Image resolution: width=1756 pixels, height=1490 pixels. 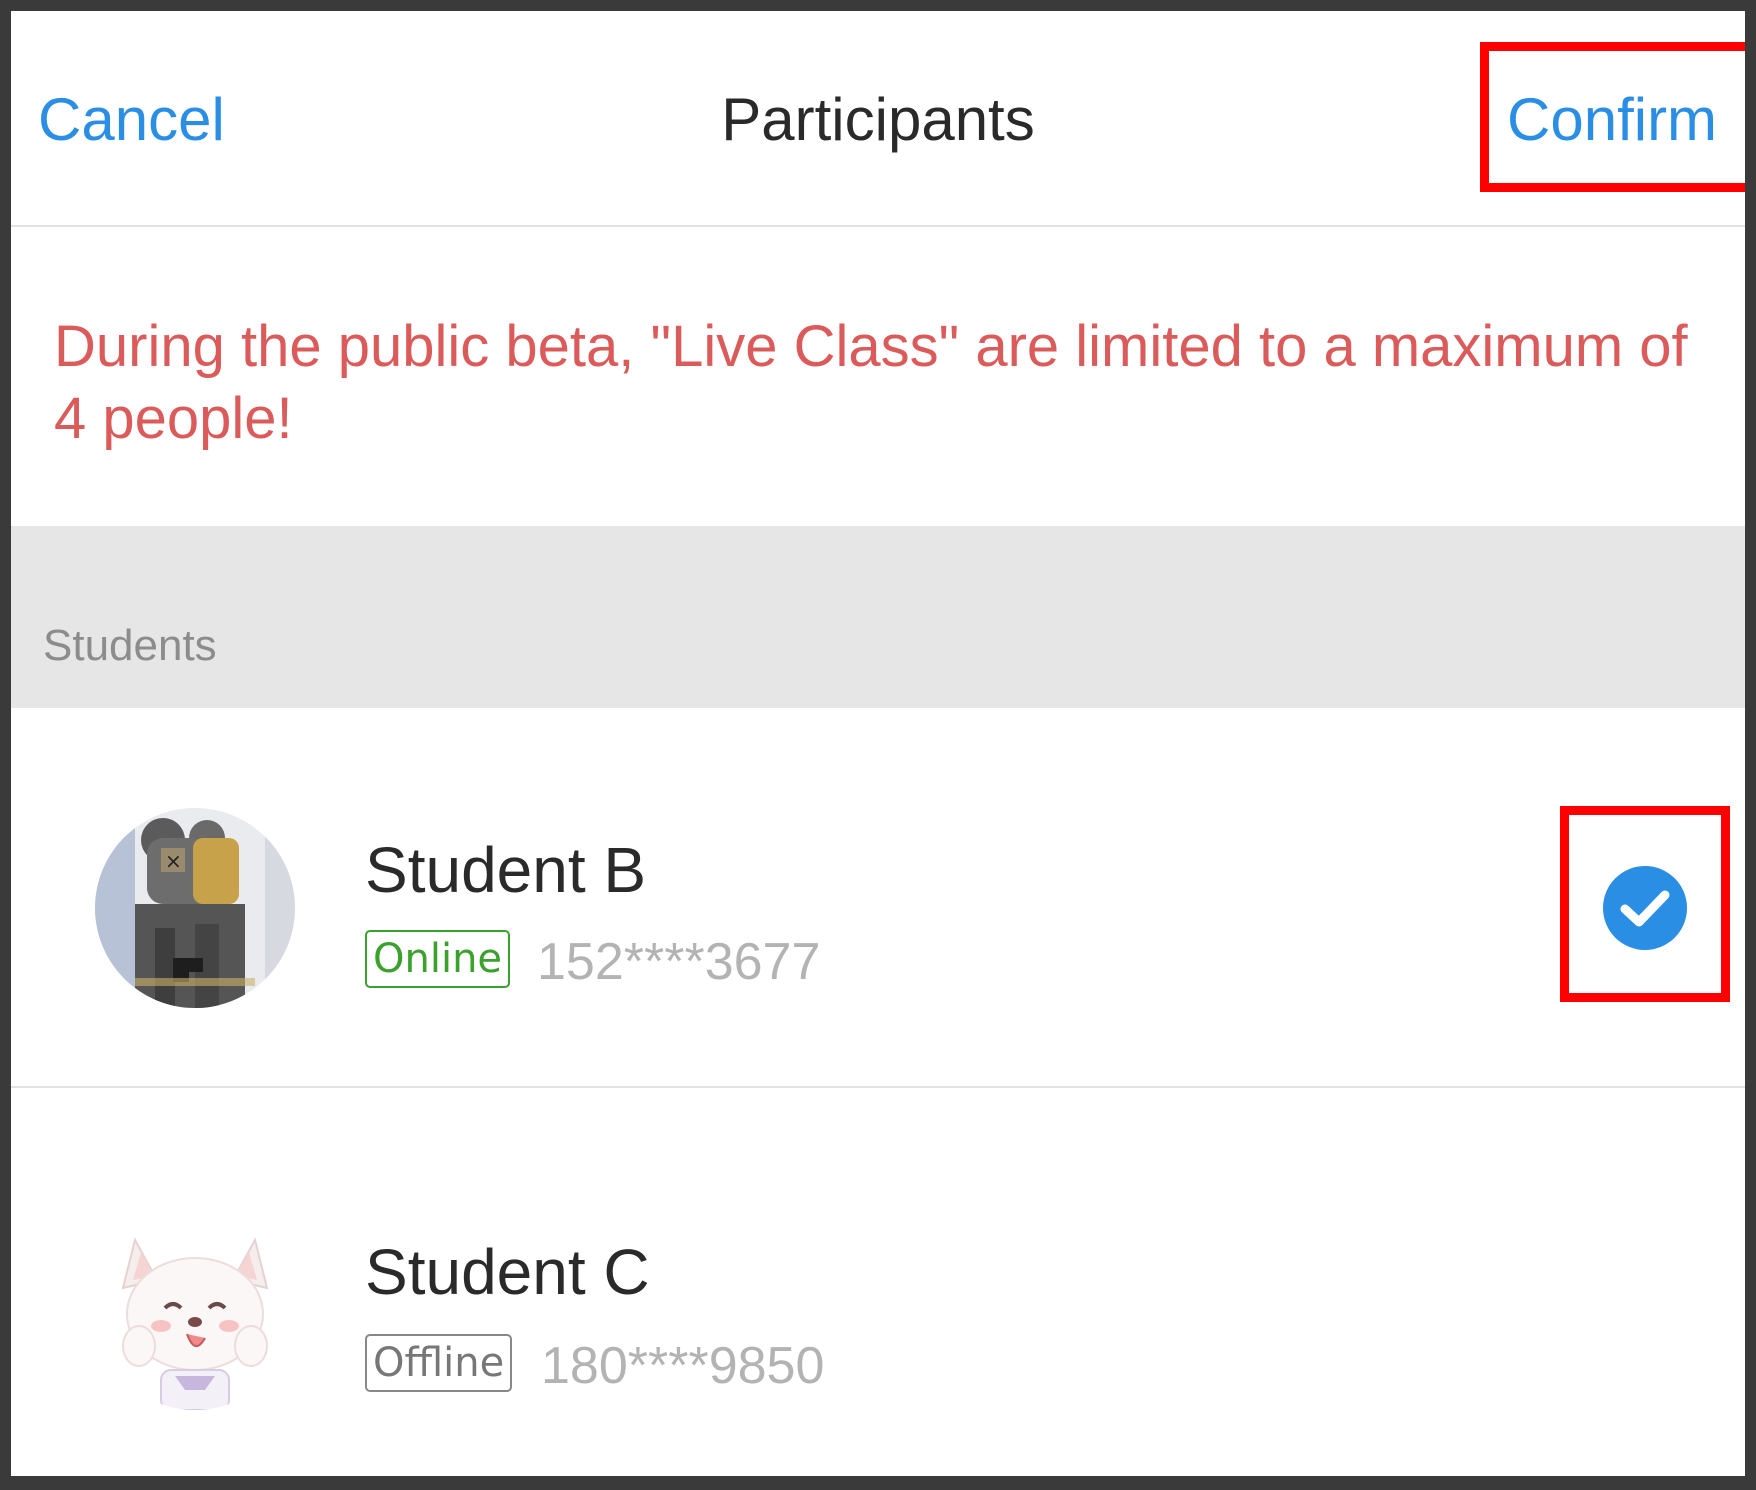 I want to click on section-label: Students, so click(x=130, y=645).